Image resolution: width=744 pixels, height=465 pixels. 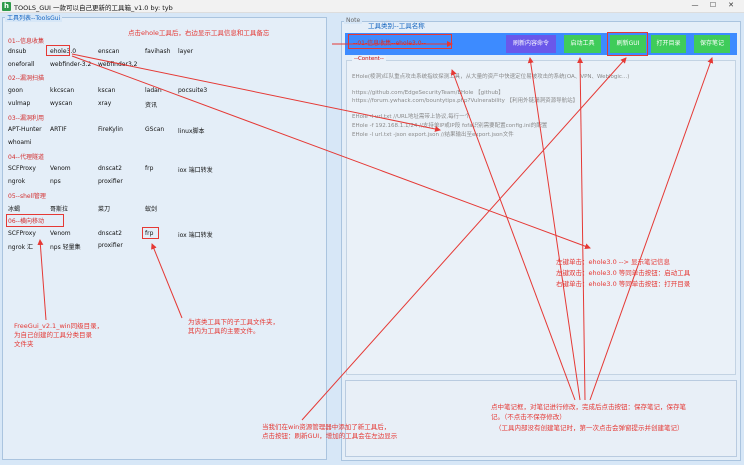 I want to click on tool-item: ngrok, so click(x=16, y=181).